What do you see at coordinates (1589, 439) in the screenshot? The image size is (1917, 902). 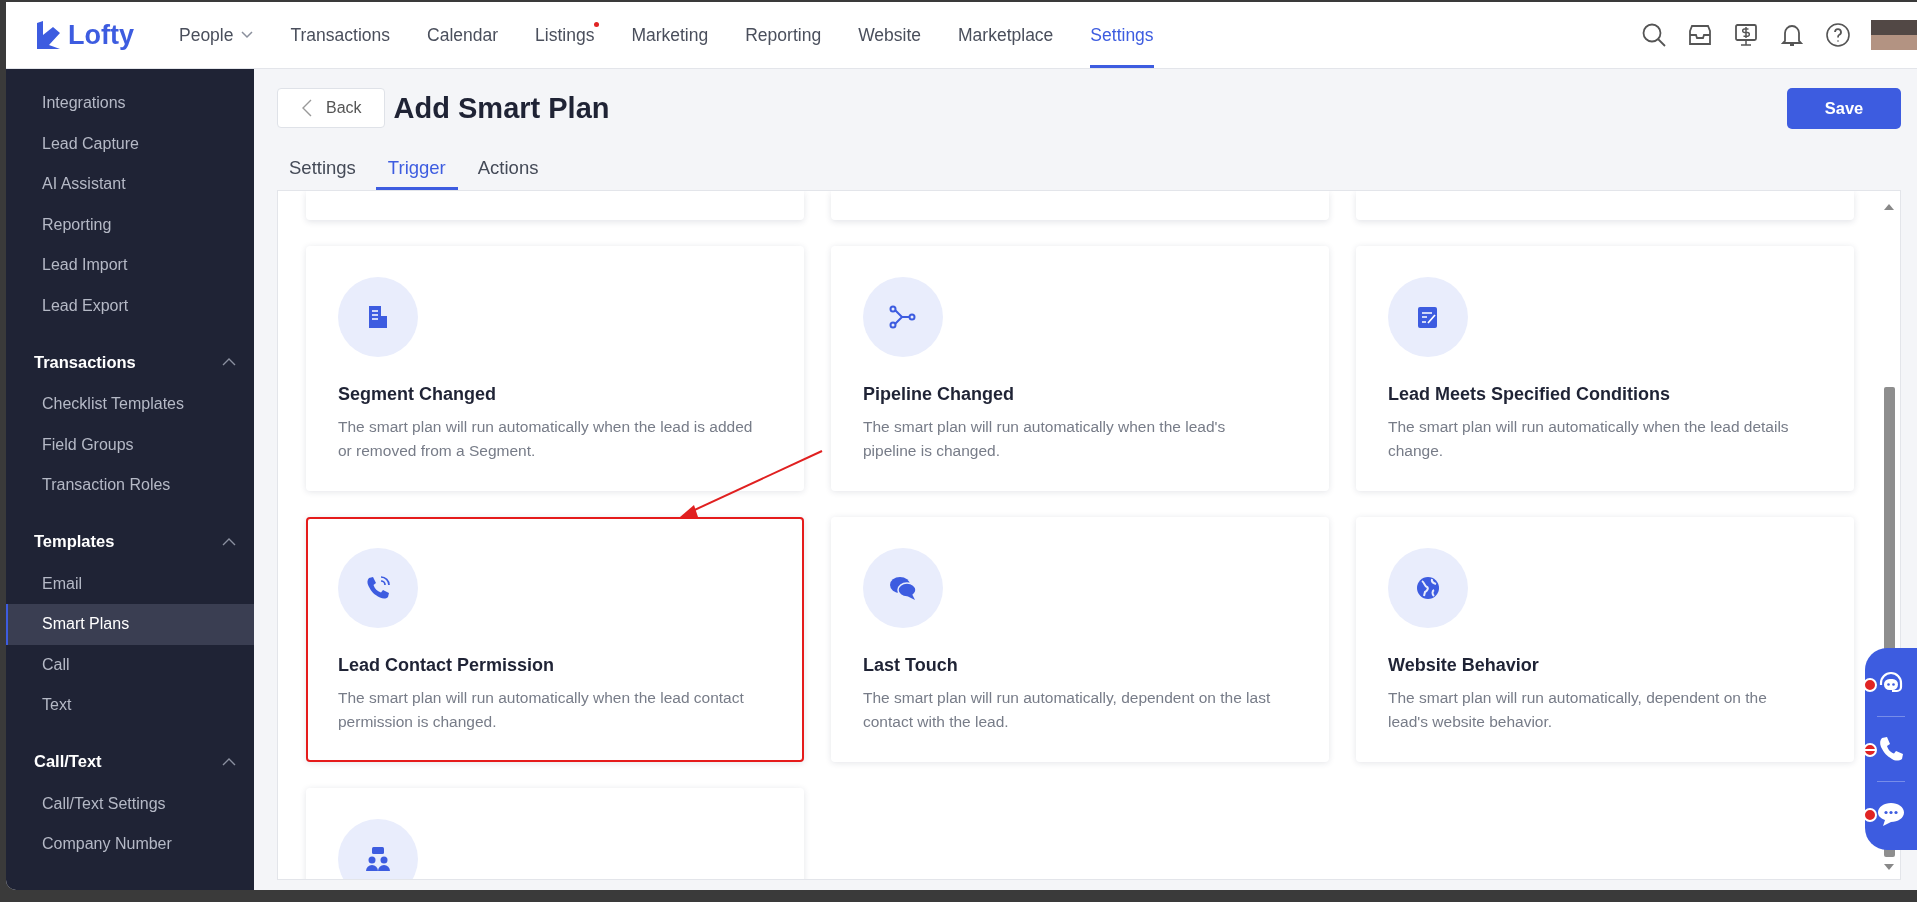 I see `card-description: The smart plan will run automatically when the lead details change.` at bounding box center [1589, 439].